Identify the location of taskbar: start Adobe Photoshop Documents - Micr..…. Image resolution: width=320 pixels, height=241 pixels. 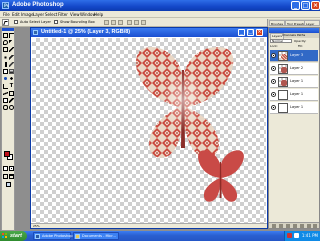
(160, 236).